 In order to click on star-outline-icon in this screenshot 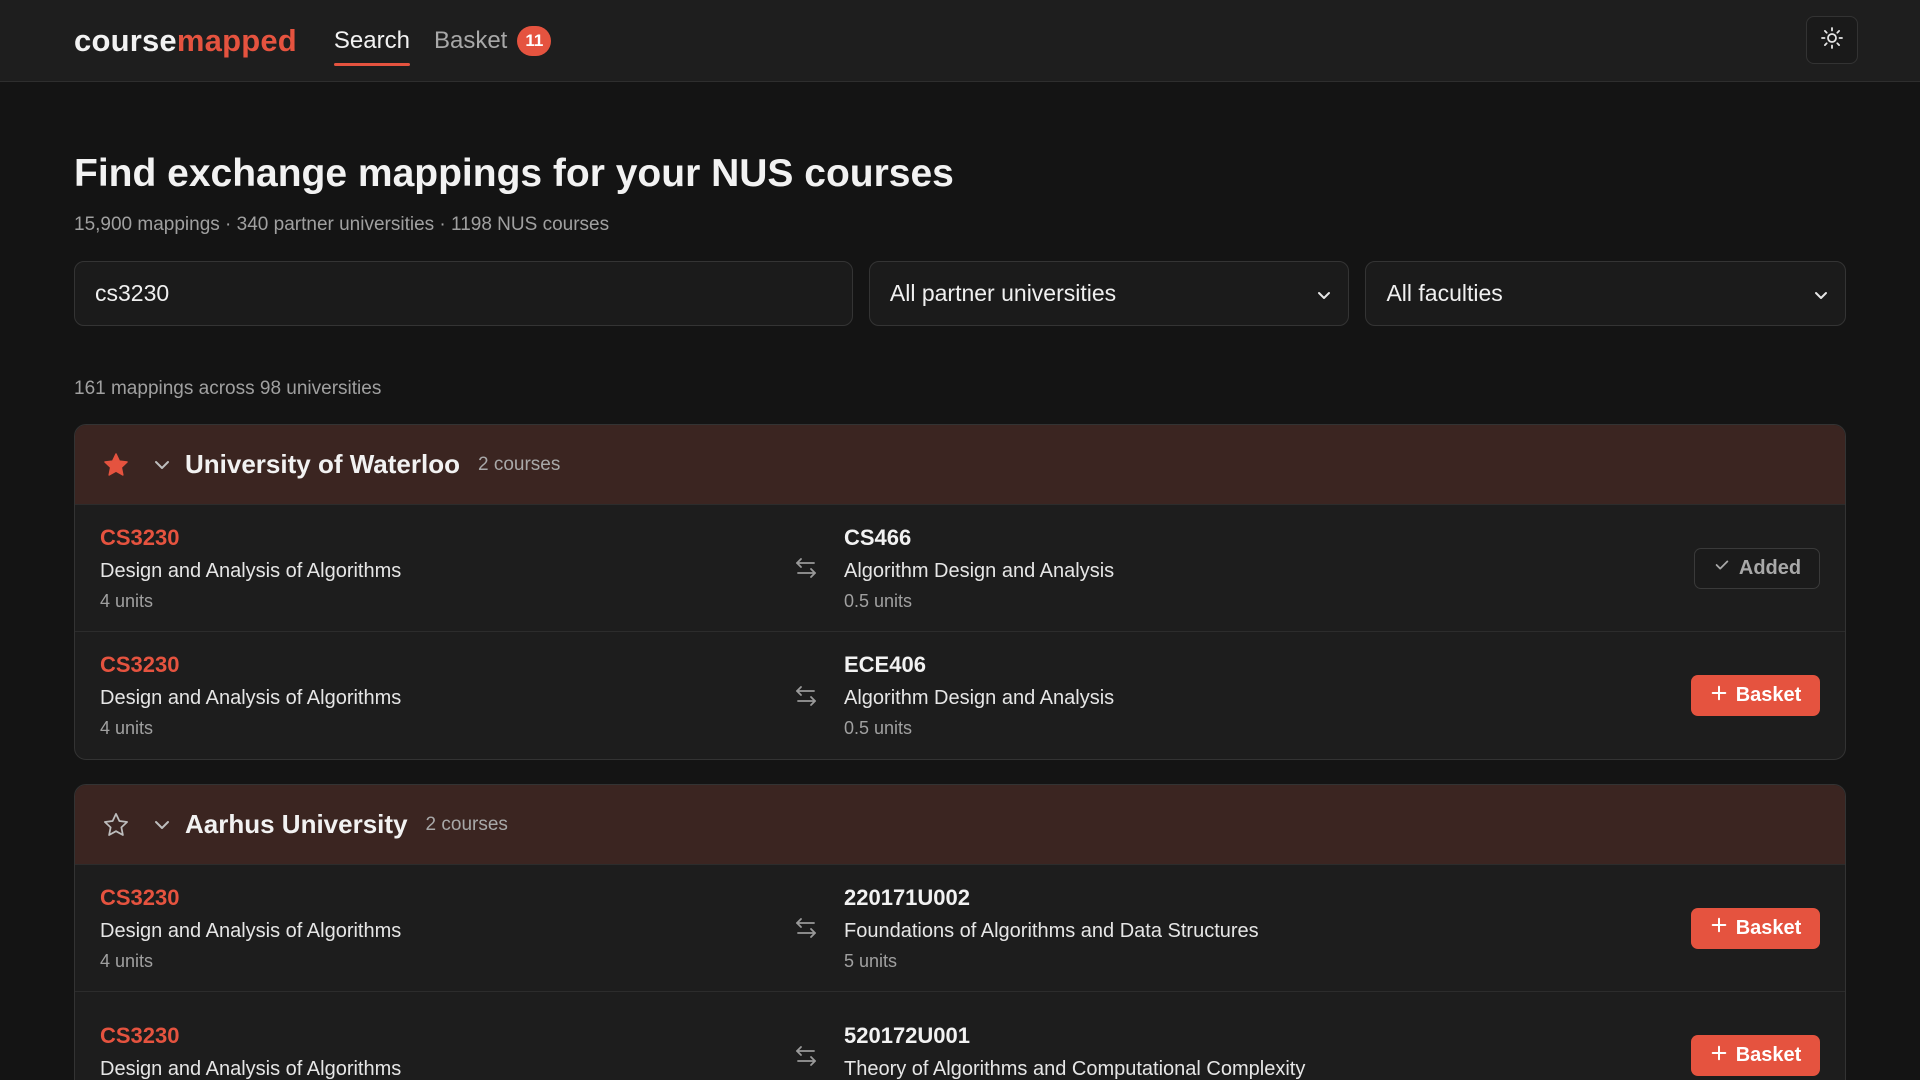, I will do `click(116, 825)`.